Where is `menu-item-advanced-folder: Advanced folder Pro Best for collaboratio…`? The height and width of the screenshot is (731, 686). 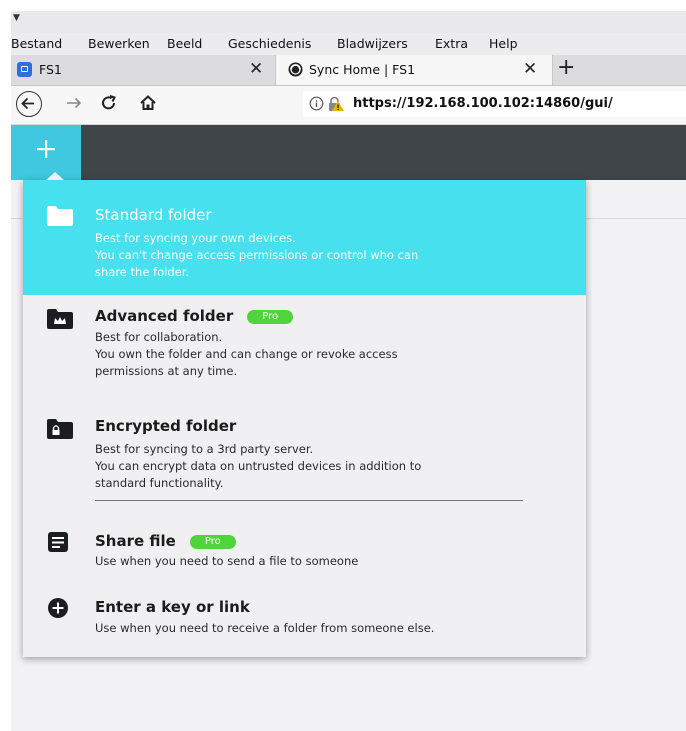
menu-item-advanced-folder: Advanced folder Pro Best for collaboratio… is located at coordinates (304, 342).